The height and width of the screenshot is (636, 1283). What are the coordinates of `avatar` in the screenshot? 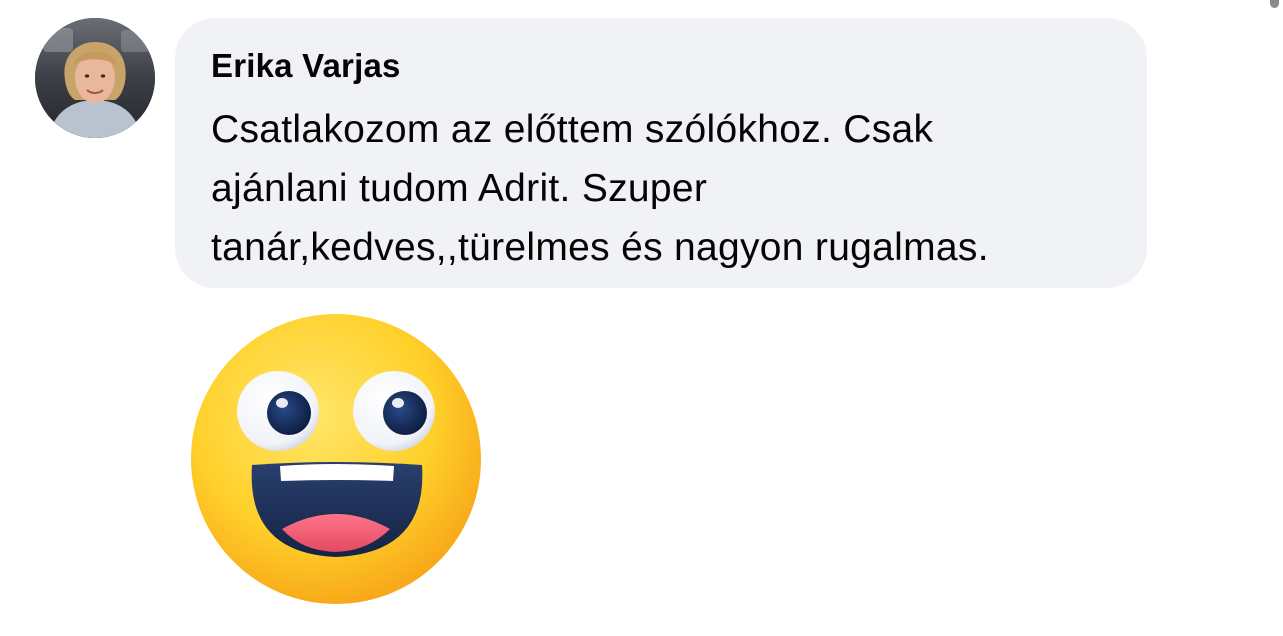 It's located at (95, 78).